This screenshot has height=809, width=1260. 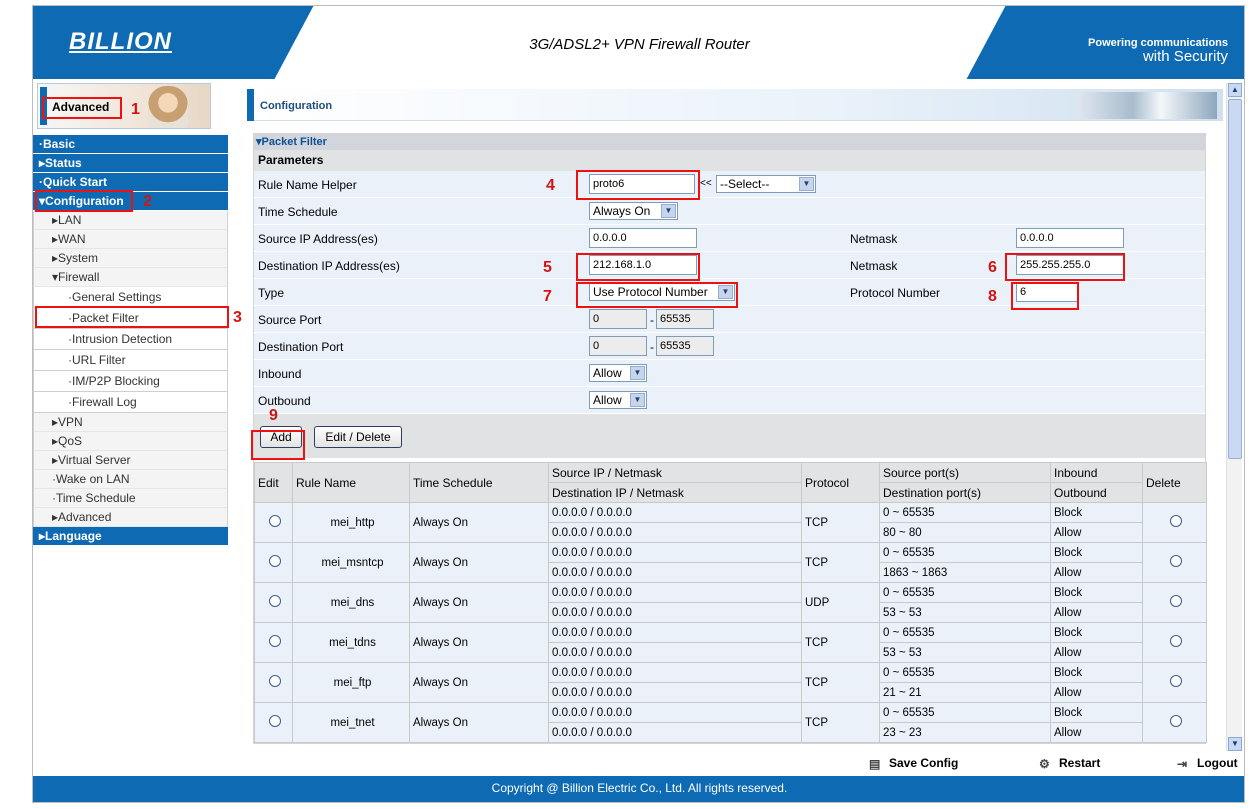 What do you see at coordinates (351, 682) in the screenshot?
I see `rule-name-cell: mei_ftp` at bounding box center [351, 682].